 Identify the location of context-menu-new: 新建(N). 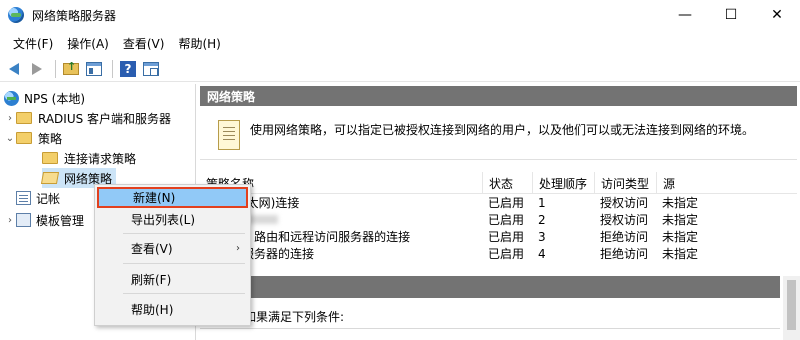
(172, 197).